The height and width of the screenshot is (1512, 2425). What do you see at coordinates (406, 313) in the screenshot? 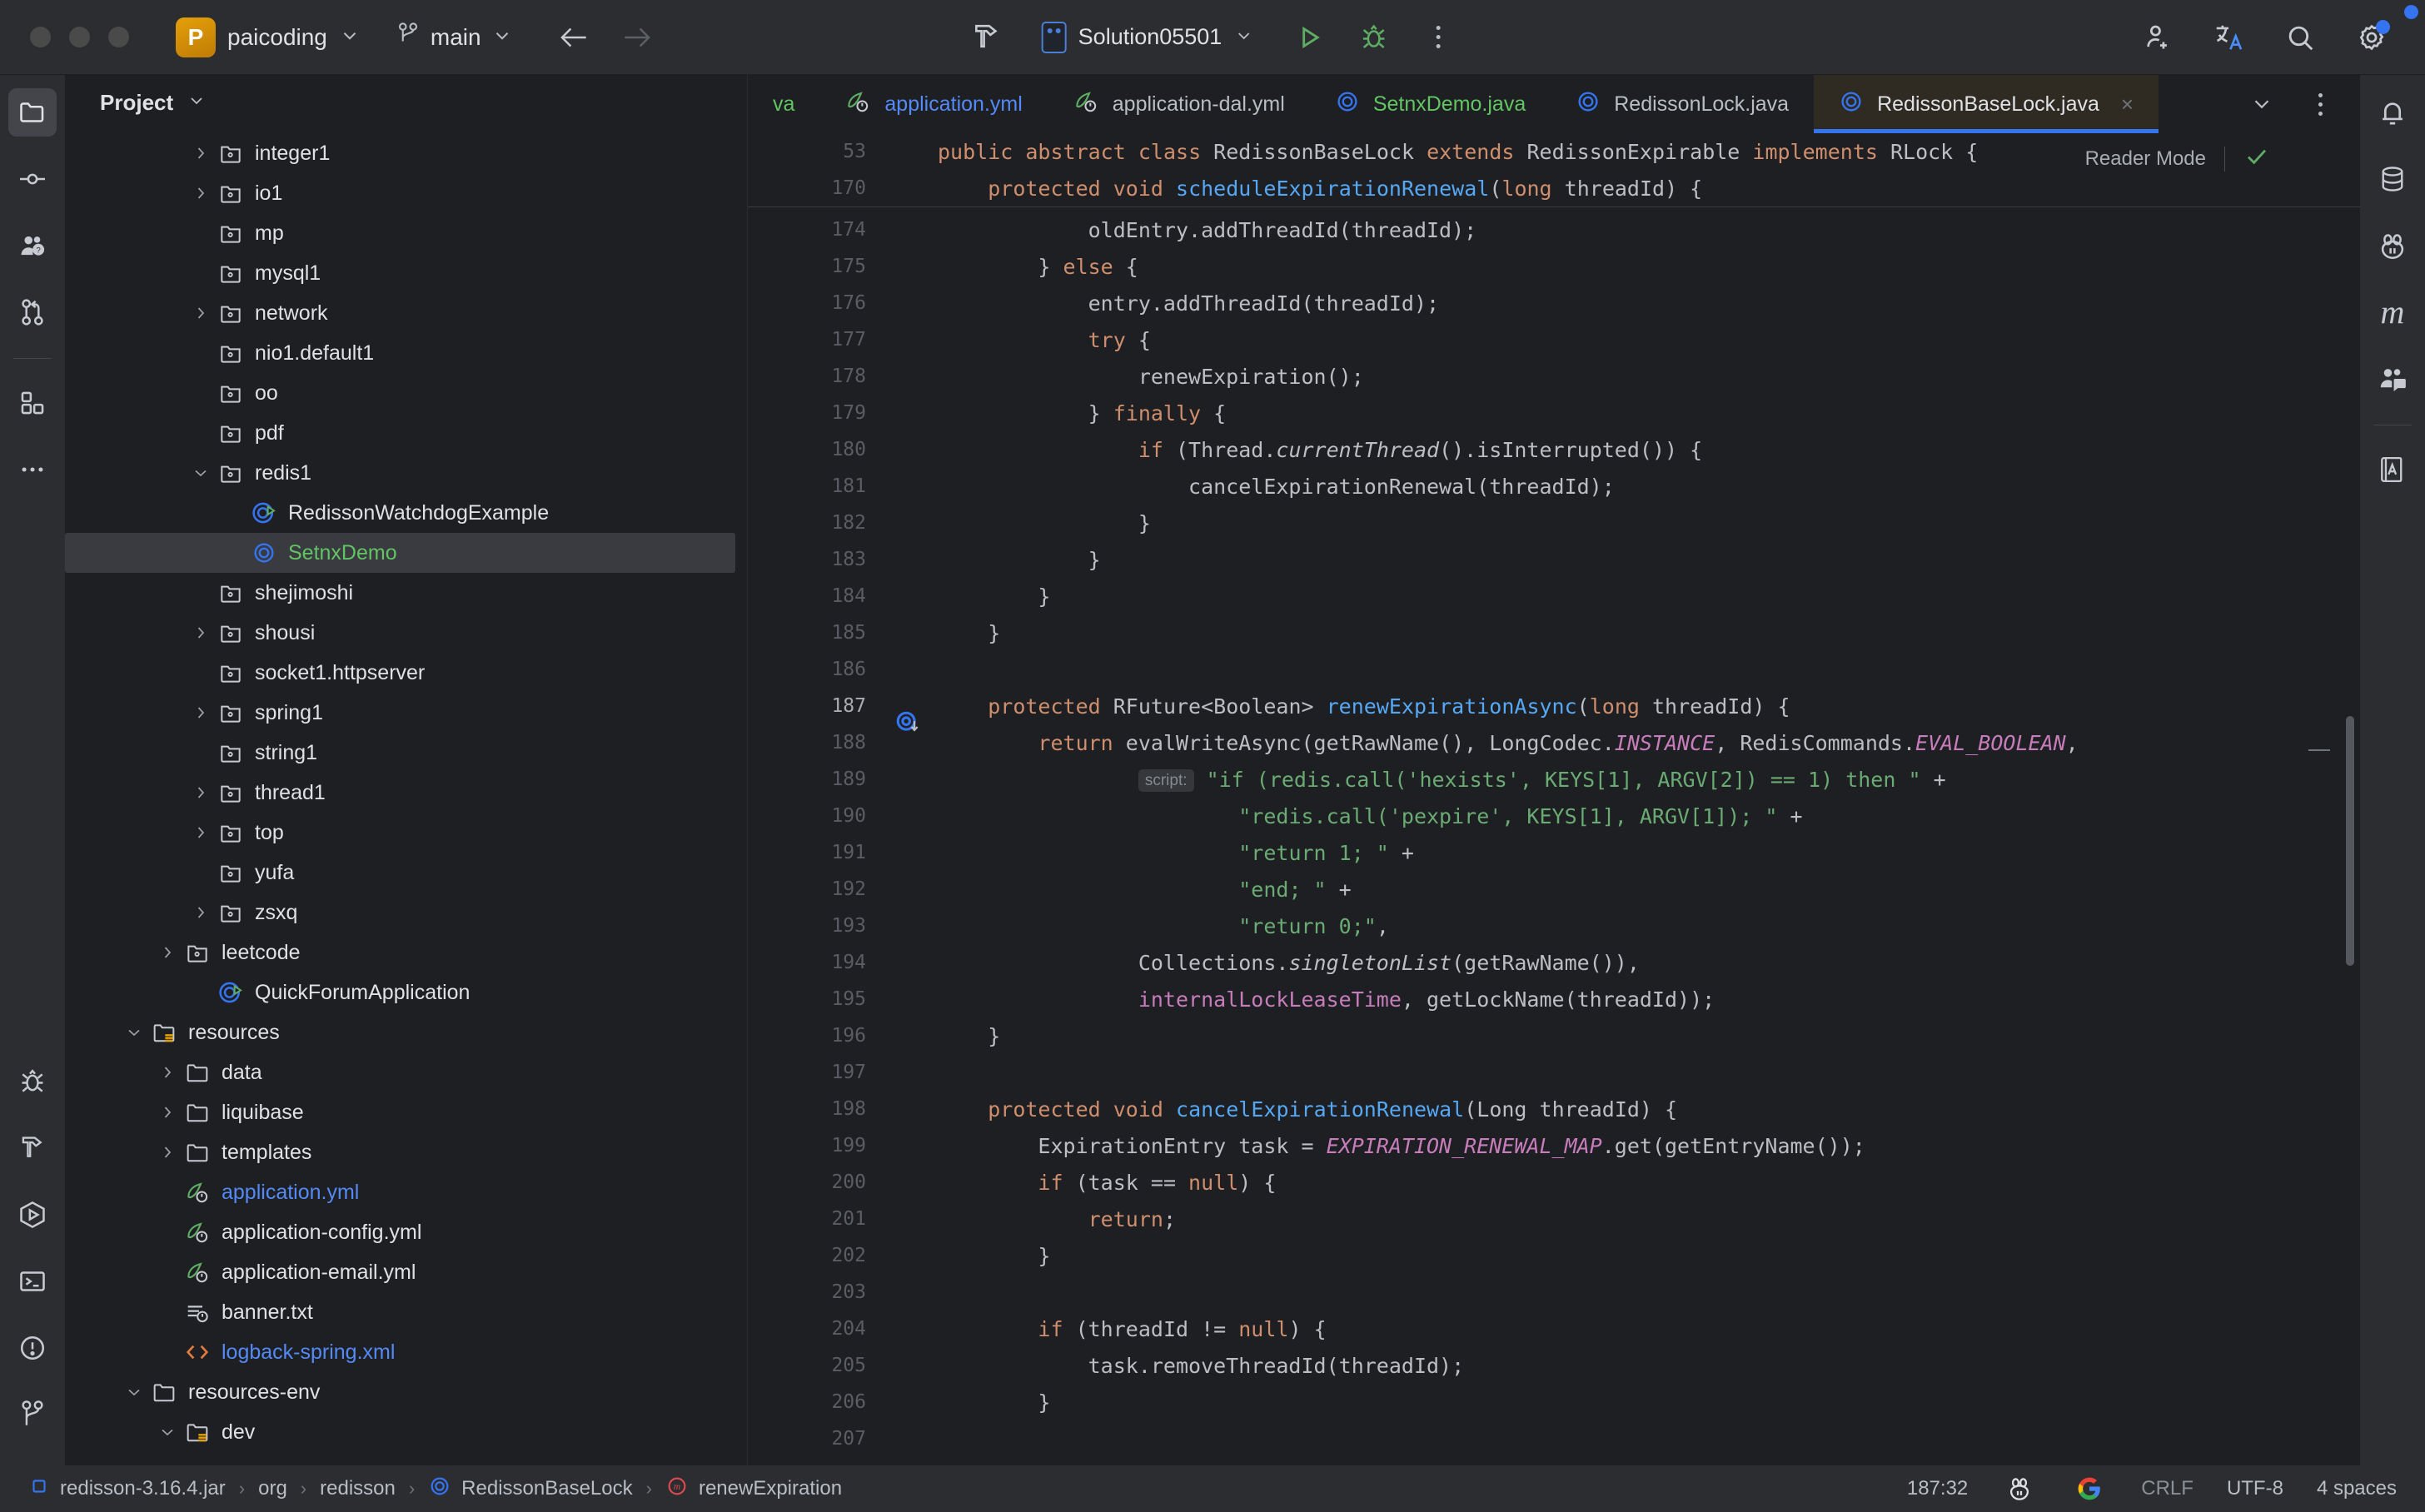
I see `tree-node-network: network` at bounding box center [406, 313].